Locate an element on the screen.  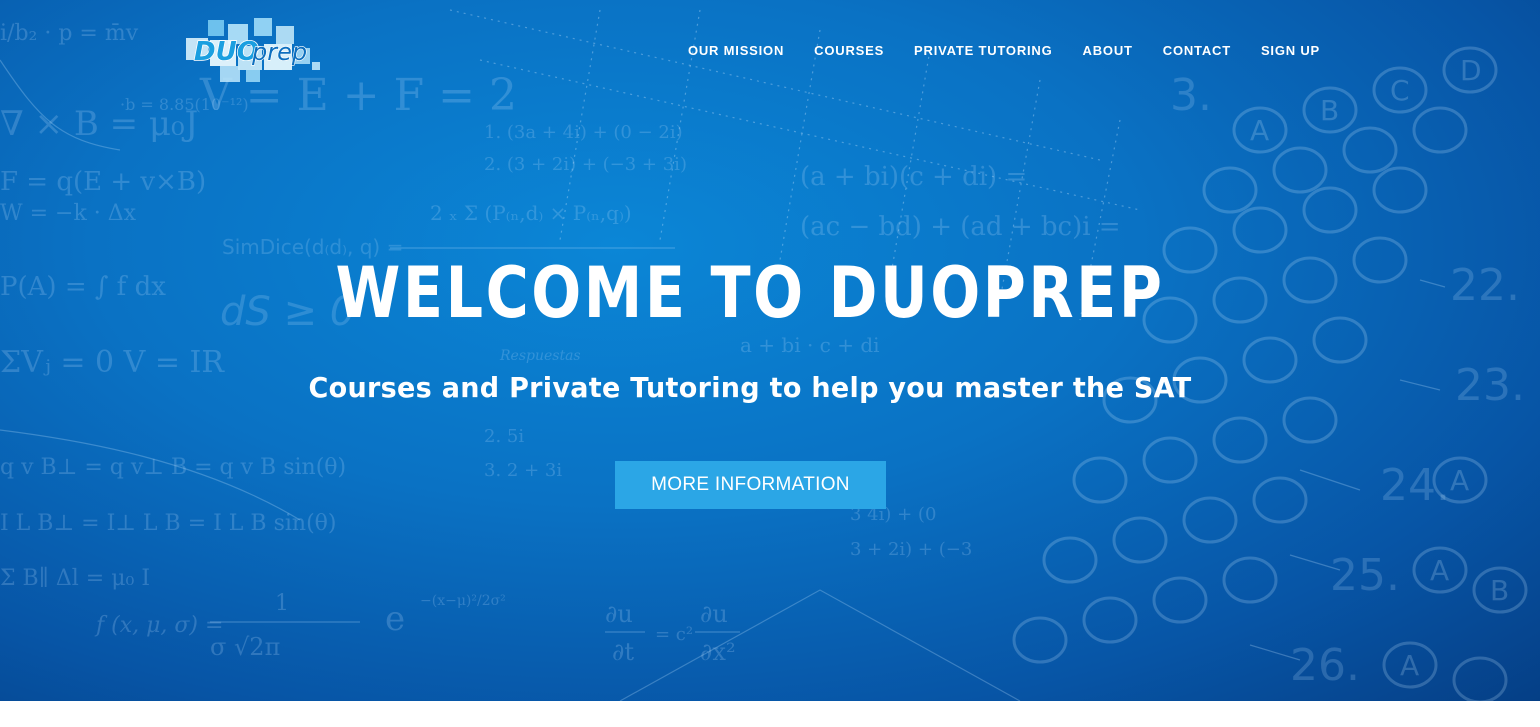
svg-text: ∇ × B = μ₀J is located at coordinates (99, 124).